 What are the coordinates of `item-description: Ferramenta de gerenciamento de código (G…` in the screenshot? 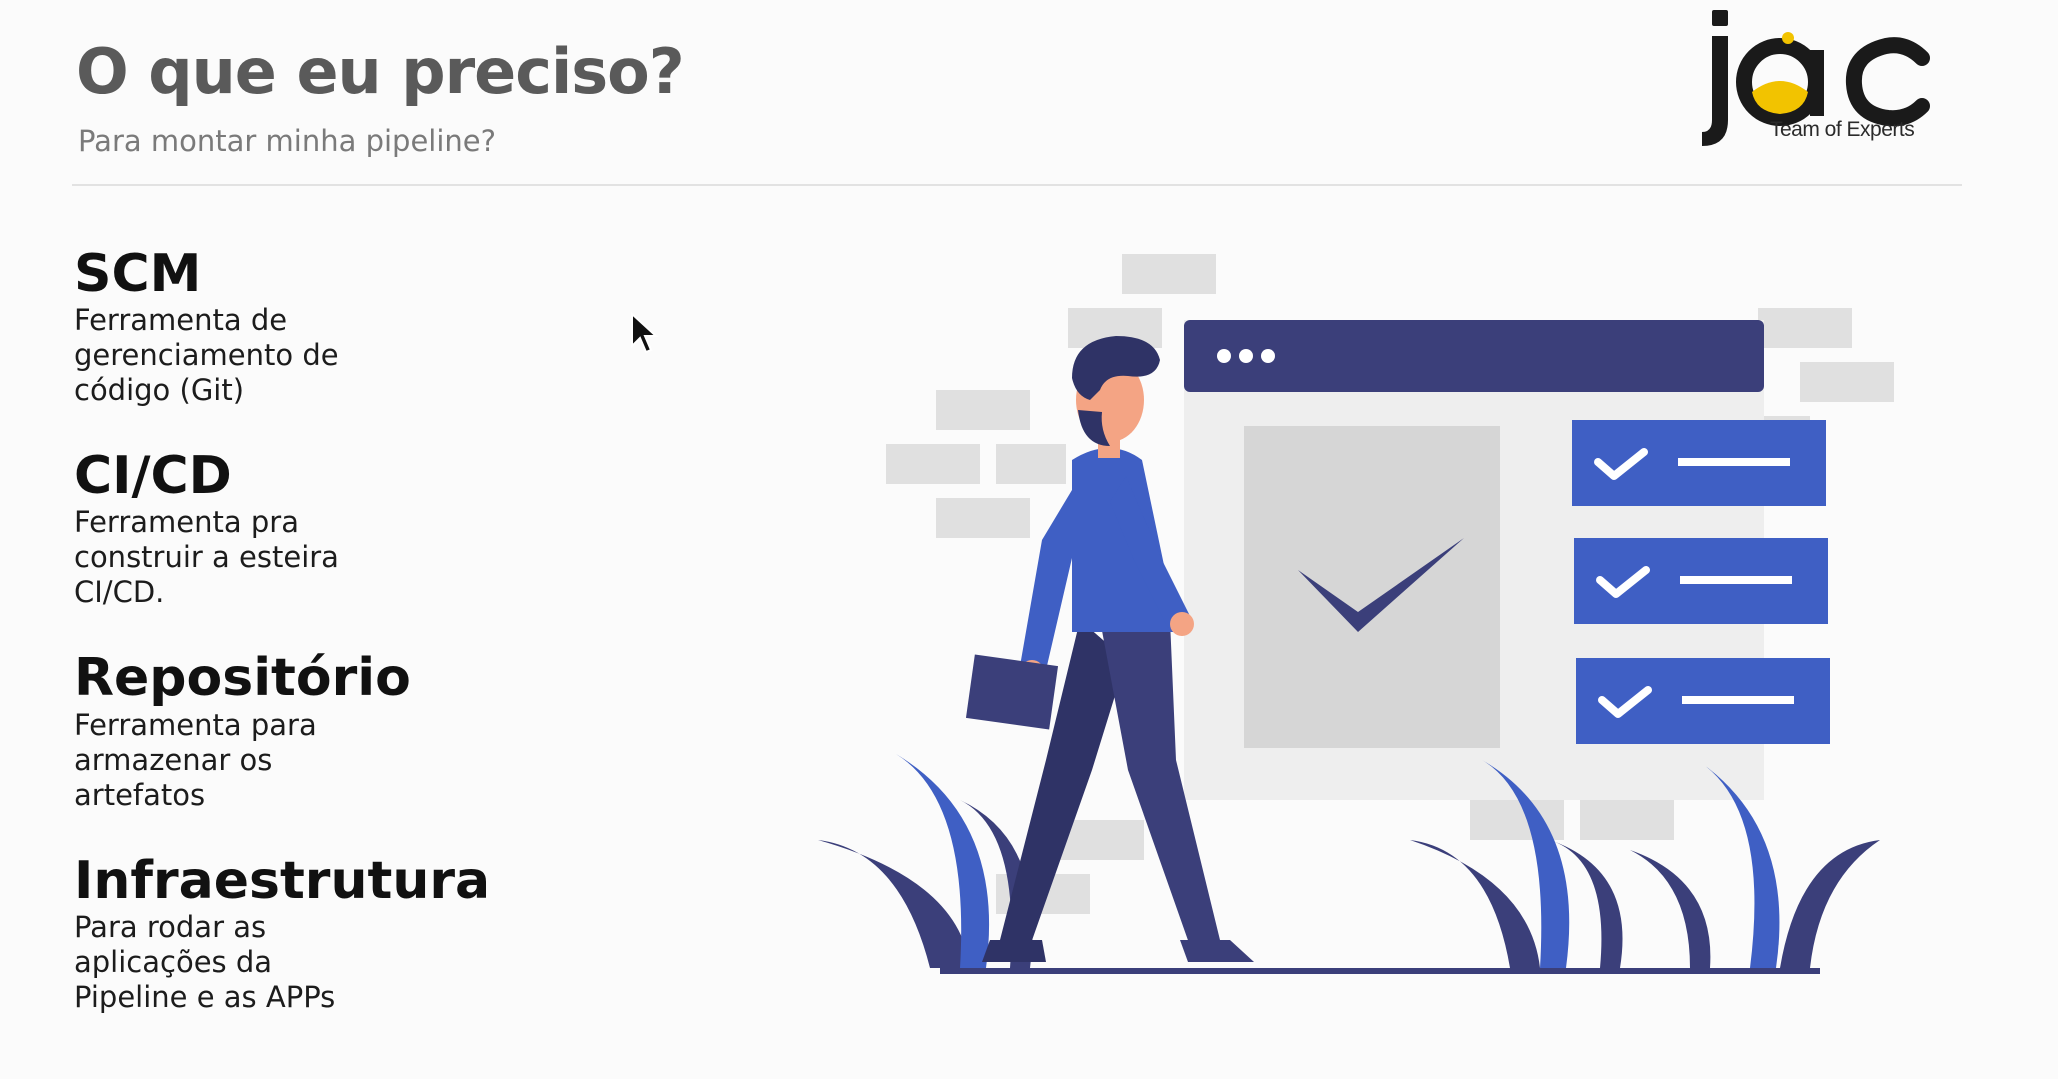 It's located at (206, 355).